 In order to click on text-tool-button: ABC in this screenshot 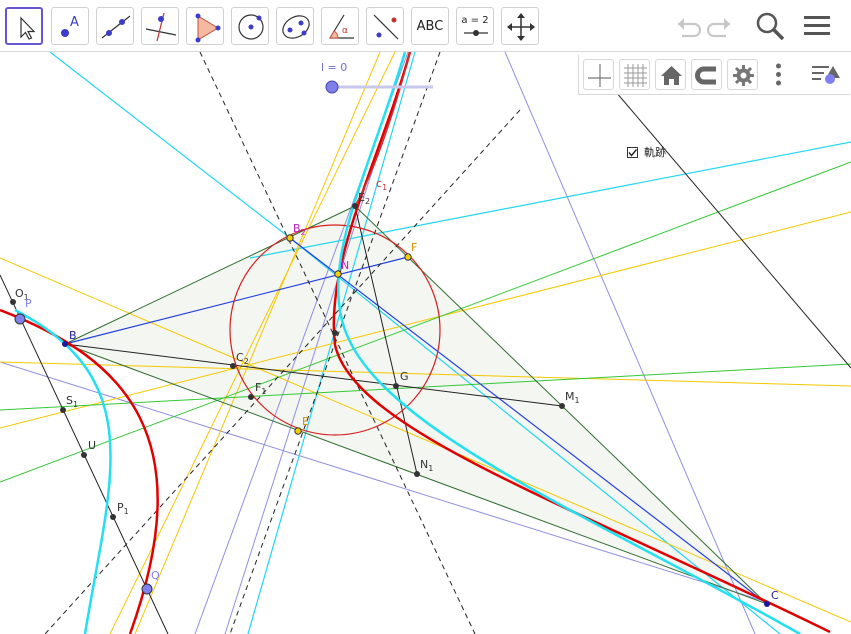, I will do `click(430, 26)`.